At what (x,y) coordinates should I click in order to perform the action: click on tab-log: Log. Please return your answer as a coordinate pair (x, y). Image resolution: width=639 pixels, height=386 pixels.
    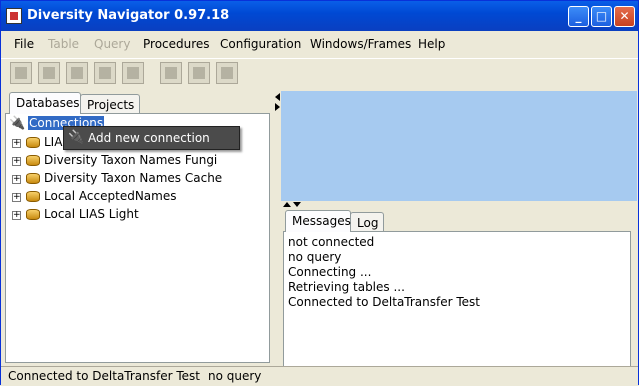
    Looking at the image, I should click on (367, 222).